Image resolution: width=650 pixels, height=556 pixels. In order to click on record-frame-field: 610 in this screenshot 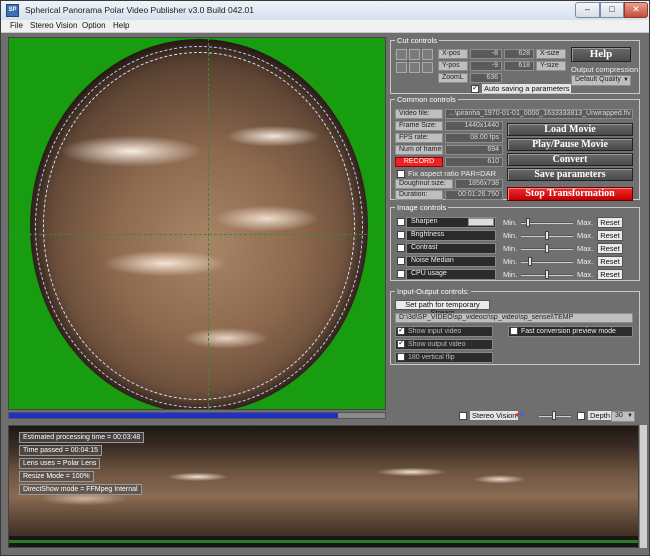, I will do `click(474, 162)`.